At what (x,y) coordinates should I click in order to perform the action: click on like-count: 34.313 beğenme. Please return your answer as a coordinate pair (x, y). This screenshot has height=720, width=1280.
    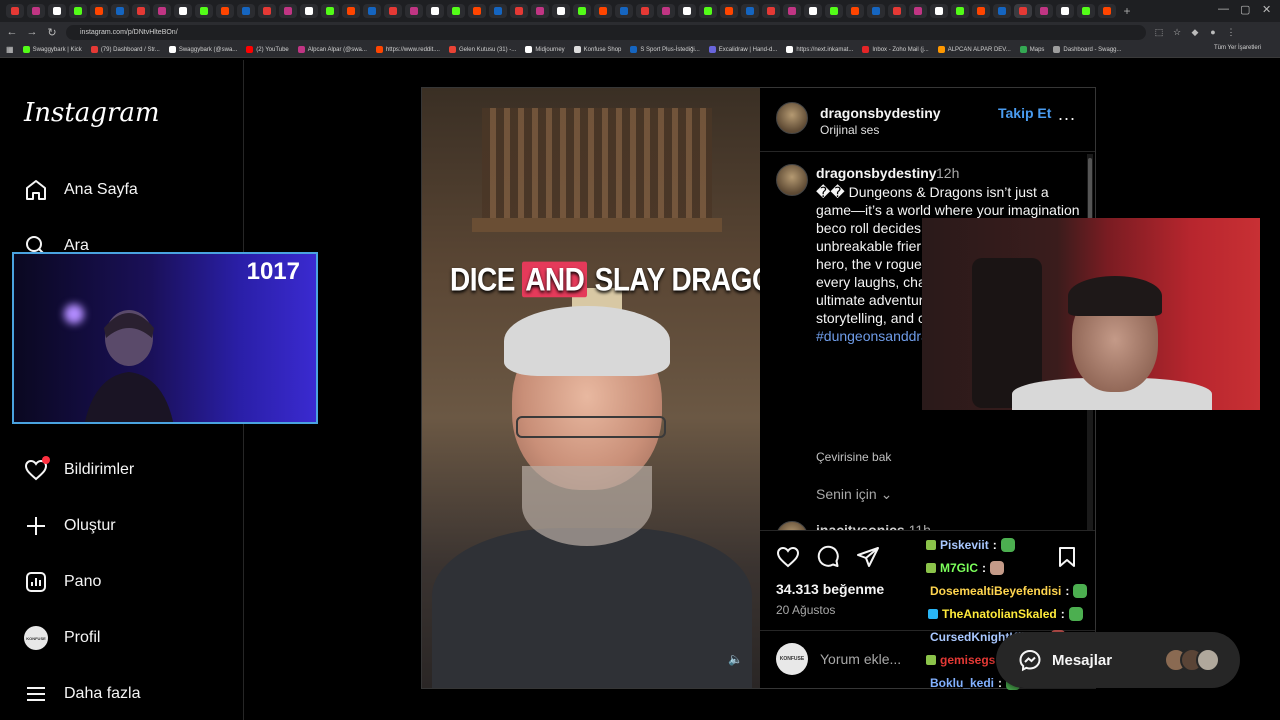
    Looking at the image, I should click on (830, 589).